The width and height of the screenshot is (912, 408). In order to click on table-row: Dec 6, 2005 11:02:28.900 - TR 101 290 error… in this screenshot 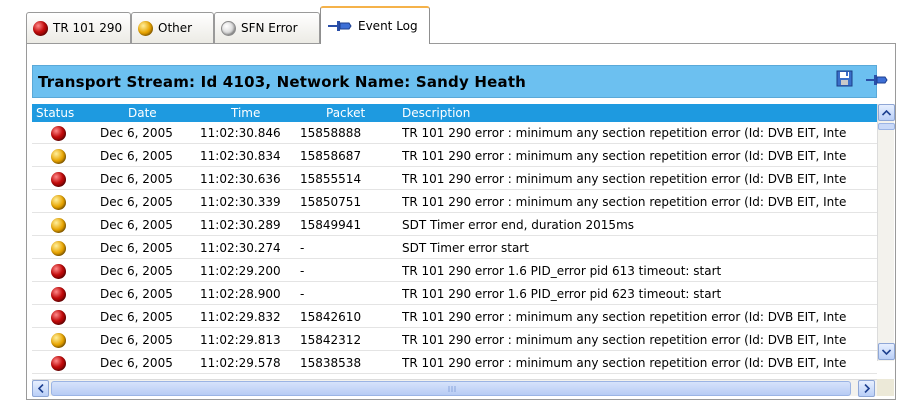, I will do `click(454, 294)`.